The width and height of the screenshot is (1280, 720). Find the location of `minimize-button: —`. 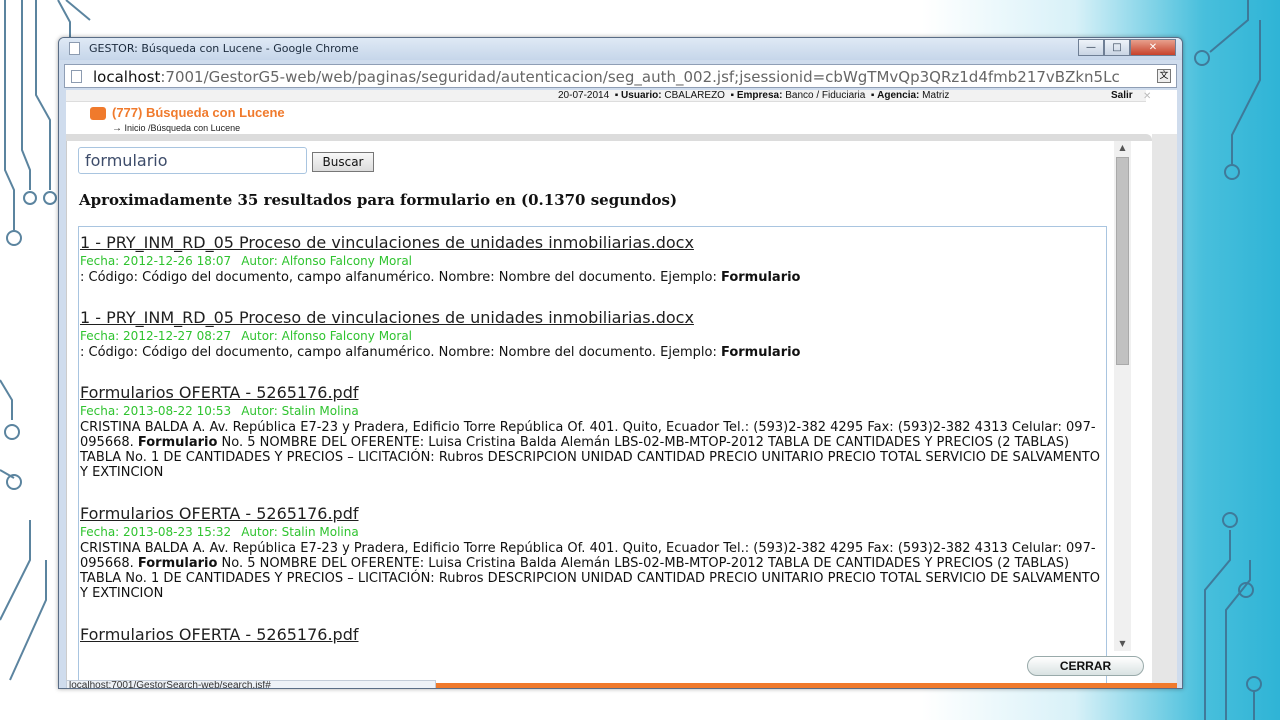

minimize-button: — is located at coordinates (1091, 47).